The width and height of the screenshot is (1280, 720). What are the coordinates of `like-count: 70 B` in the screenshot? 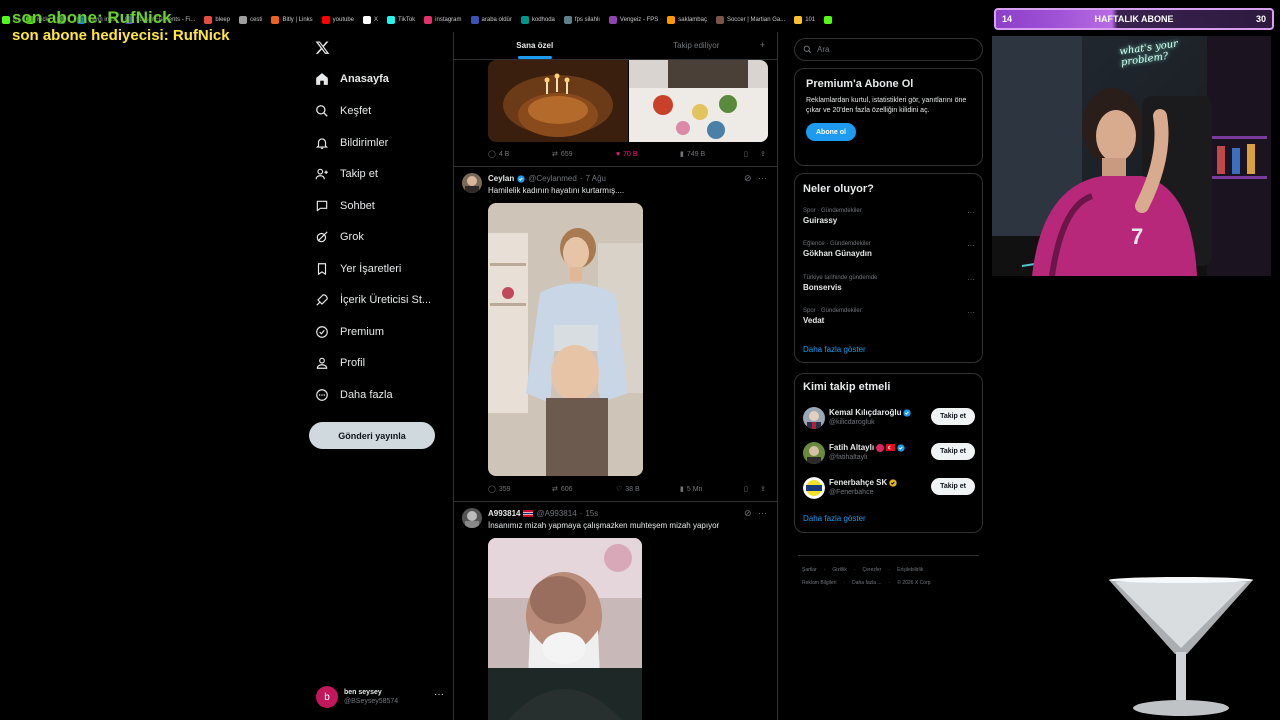 It's located at (630, 154).